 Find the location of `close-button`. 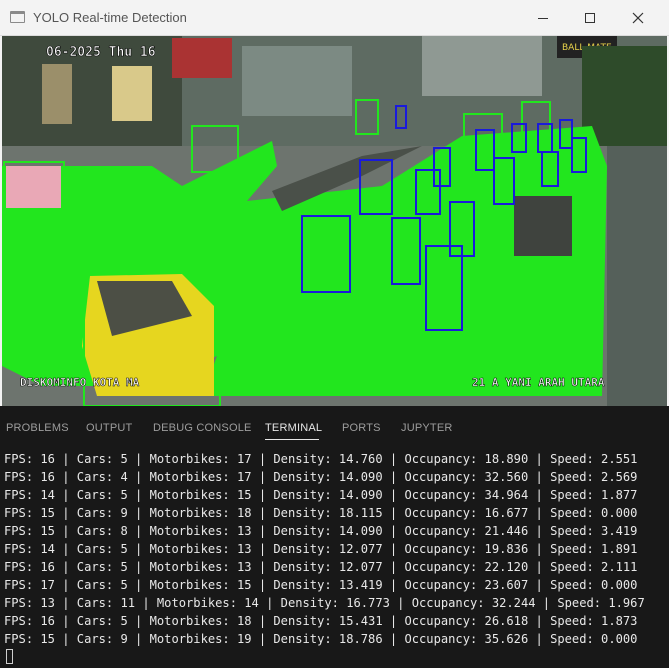

close-button is located at coordinates (638, 18).